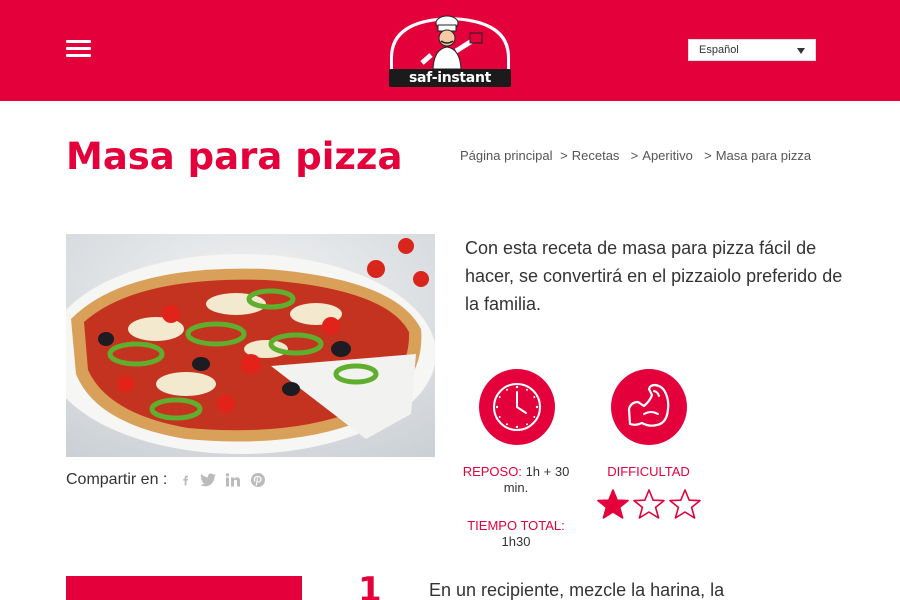 The width and height of the screenshot is (900, 600). I want to click on breadcrumb-recetas: Recetas, so click(596, 155).